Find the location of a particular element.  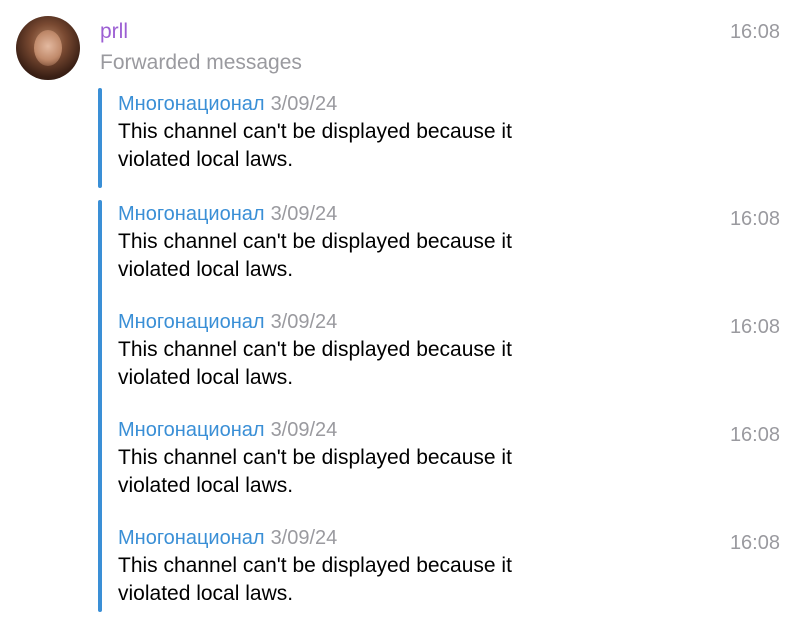

forwarded-label: Forwarded messages is located at coordinates (201, 62).